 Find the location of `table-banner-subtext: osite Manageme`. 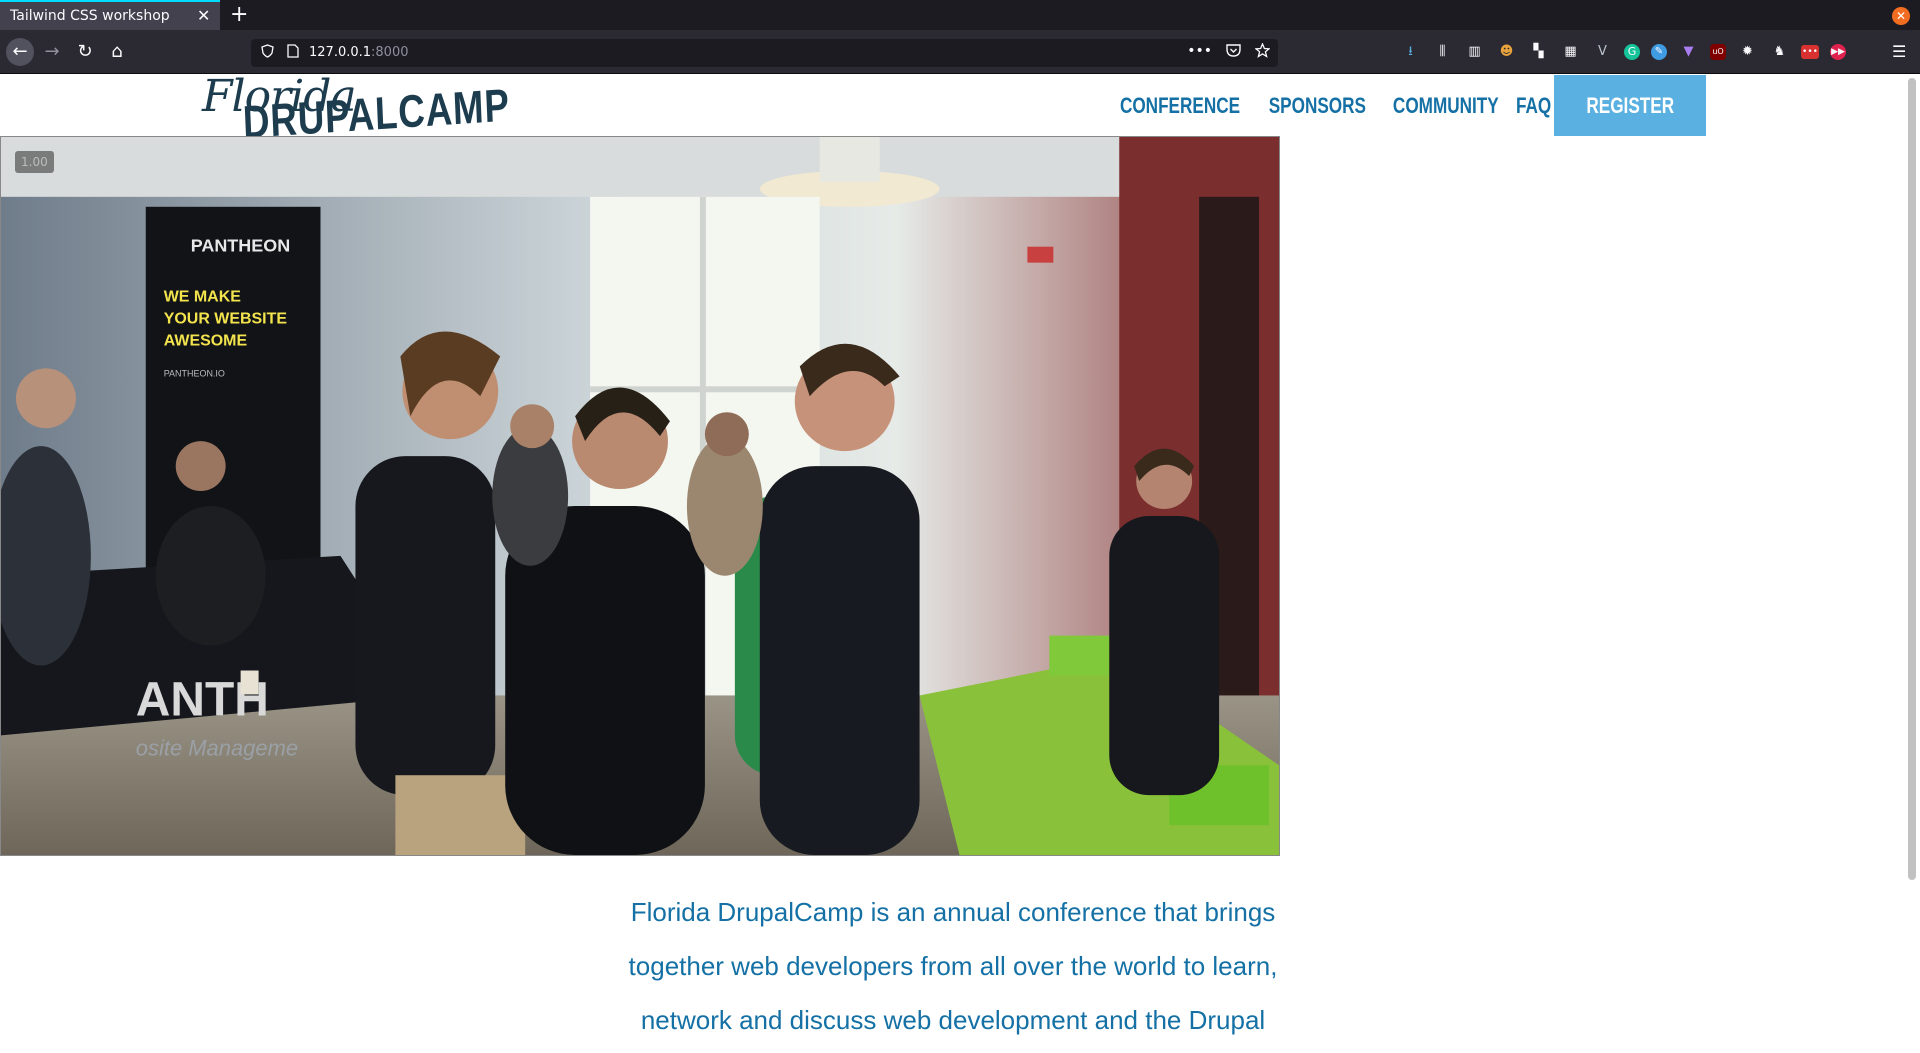

table-banner-subtext: osite Manageme is located at coordinates (217, 747).